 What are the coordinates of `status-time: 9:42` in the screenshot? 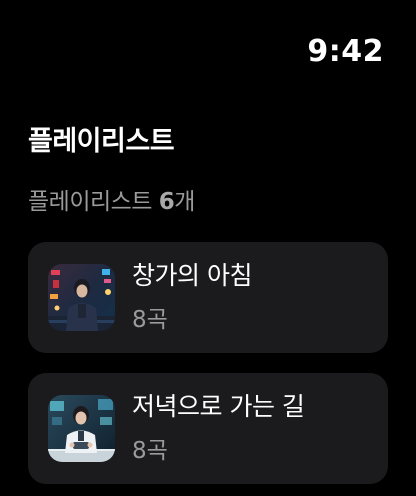 It's located at (345, 51).